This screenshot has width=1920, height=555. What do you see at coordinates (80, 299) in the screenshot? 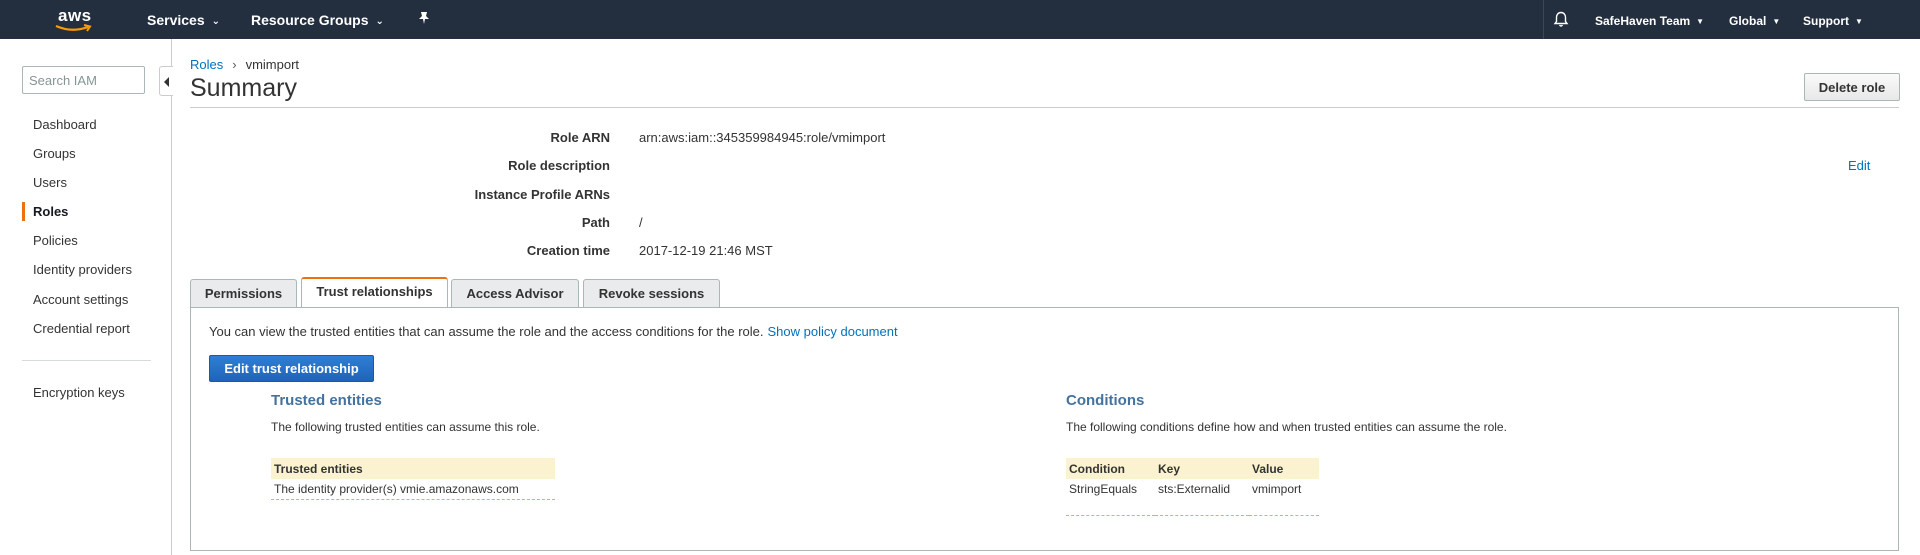
I see `sidebar-item-account-settings: Account settings` at bounding box center [80, 299].